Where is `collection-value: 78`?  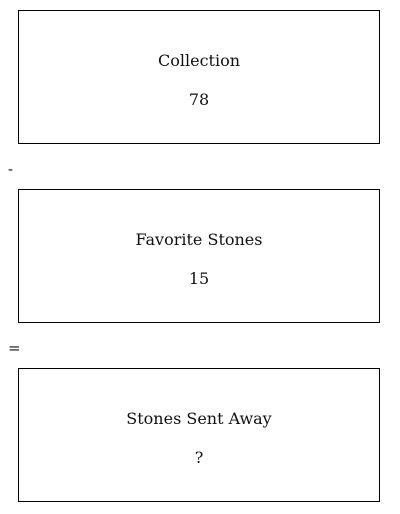
collection-value: 78 is located at coordinates (199, 99).